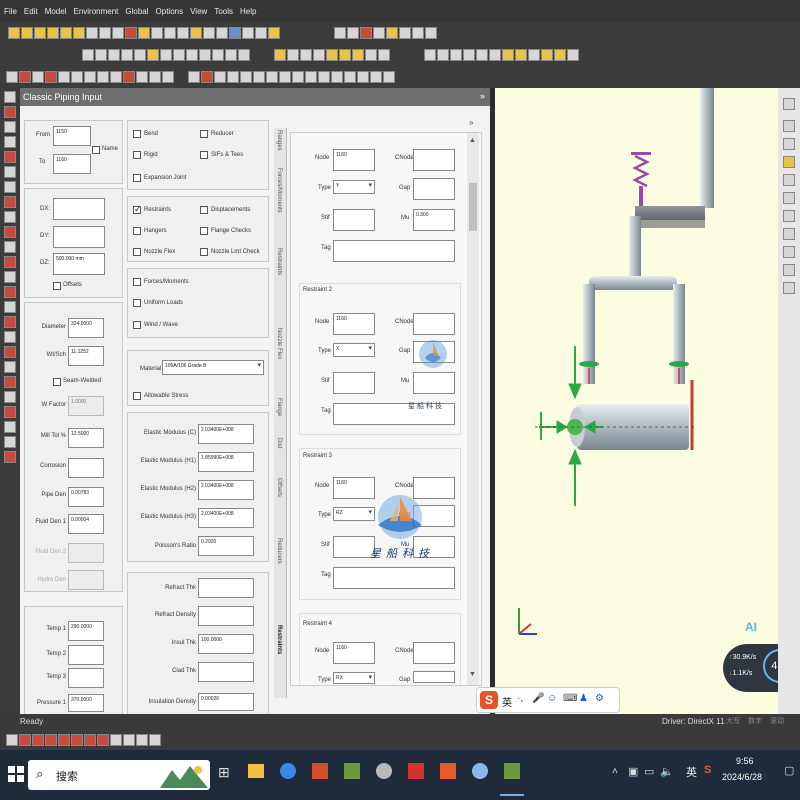 Image resolution: width=800 pixels, height=800 pixels. Describe the element at coordinates (354, 160) in the screenshot. I see `r1-node-input: 1160` at that location.